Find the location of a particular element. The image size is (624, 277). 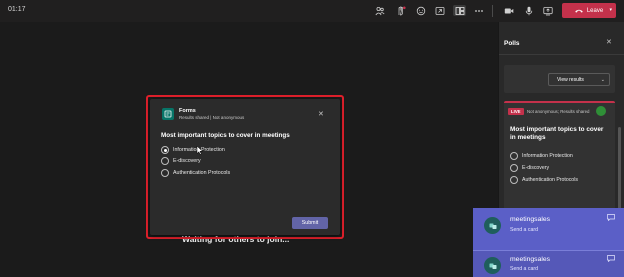

view-results-button: View results ⌄ is located at coordinates (579, 79).